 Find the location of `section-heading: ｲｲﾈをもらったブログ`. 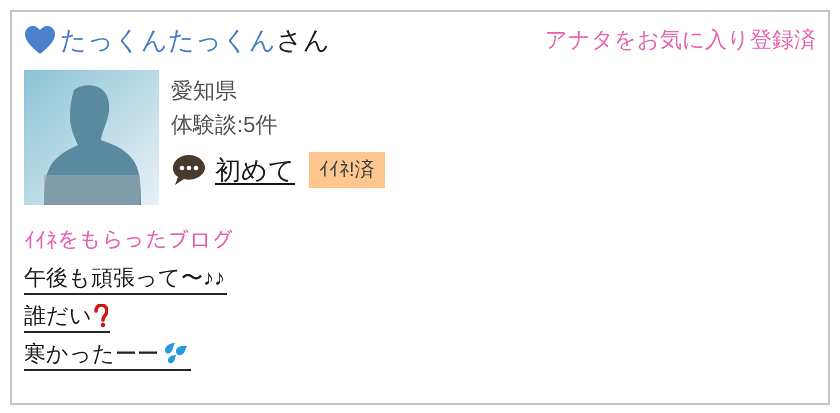

section-heading: ｲｲﾈをもらったブログ is located at coordinates (129, 241).